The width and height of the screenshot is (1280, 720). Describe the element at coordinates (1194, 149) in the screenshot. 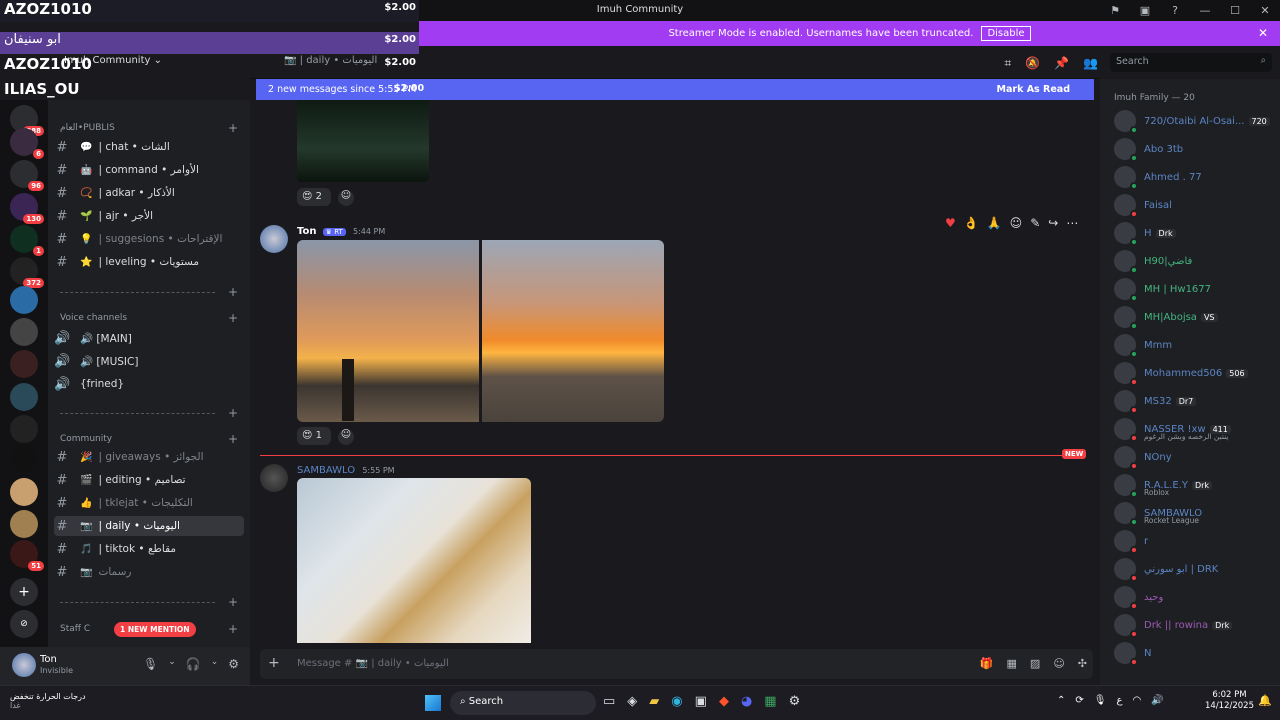

I see `member-item: Abo 3tb` at that location.